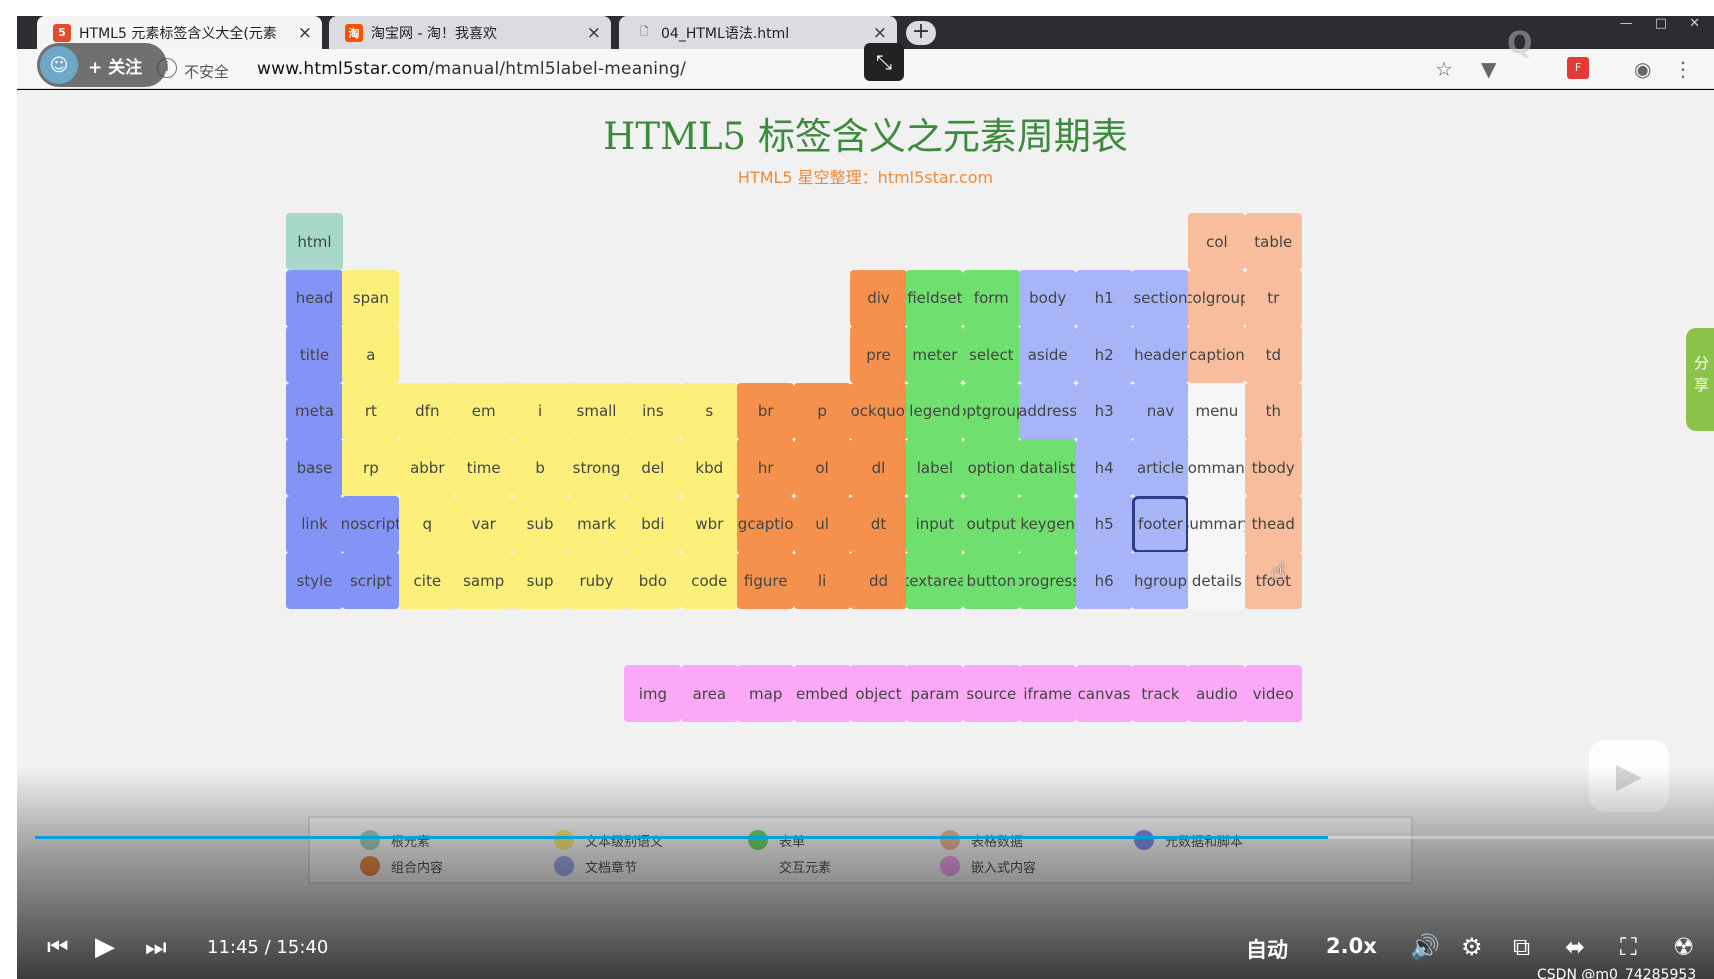  What do you see at coordinates (1488, 69) in the screenshot?
I see `extension-icon: ▼` at bounding box center [1488, 69].